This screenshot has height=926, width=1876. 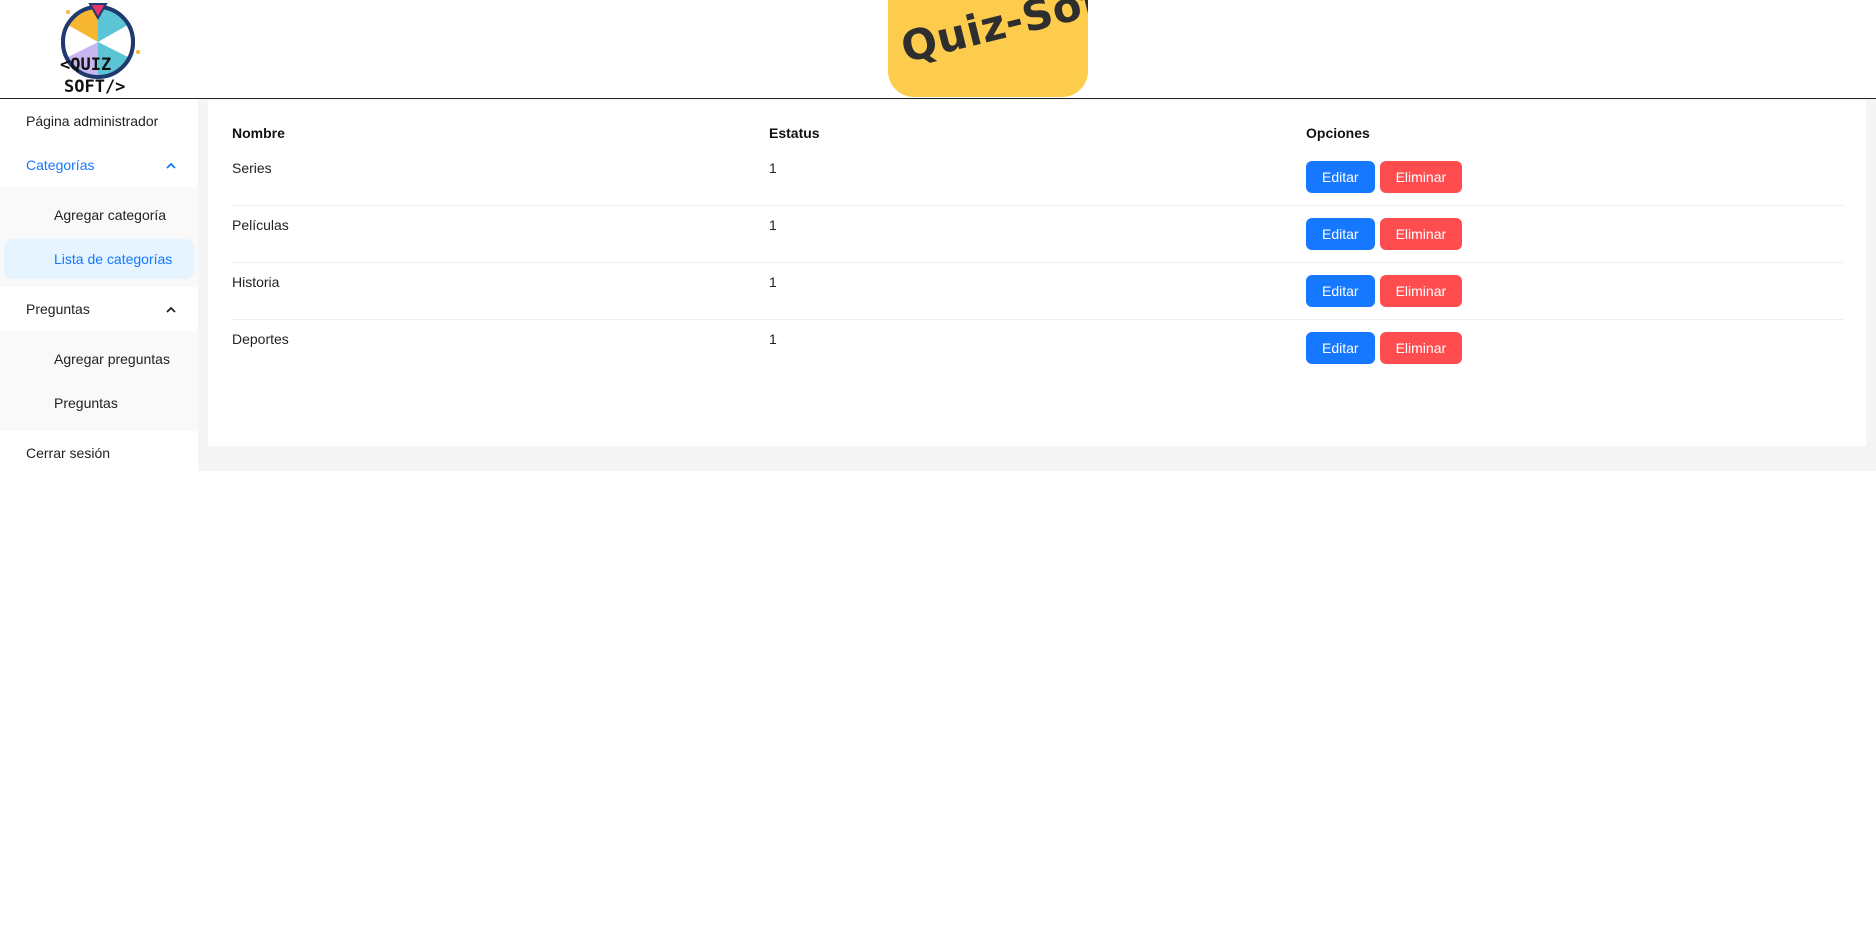 What do you see at coordinates (113, 259) in the screenshot?
I see `sidebar-item-label: Lista de categorías` at bounding box center [113, 259].